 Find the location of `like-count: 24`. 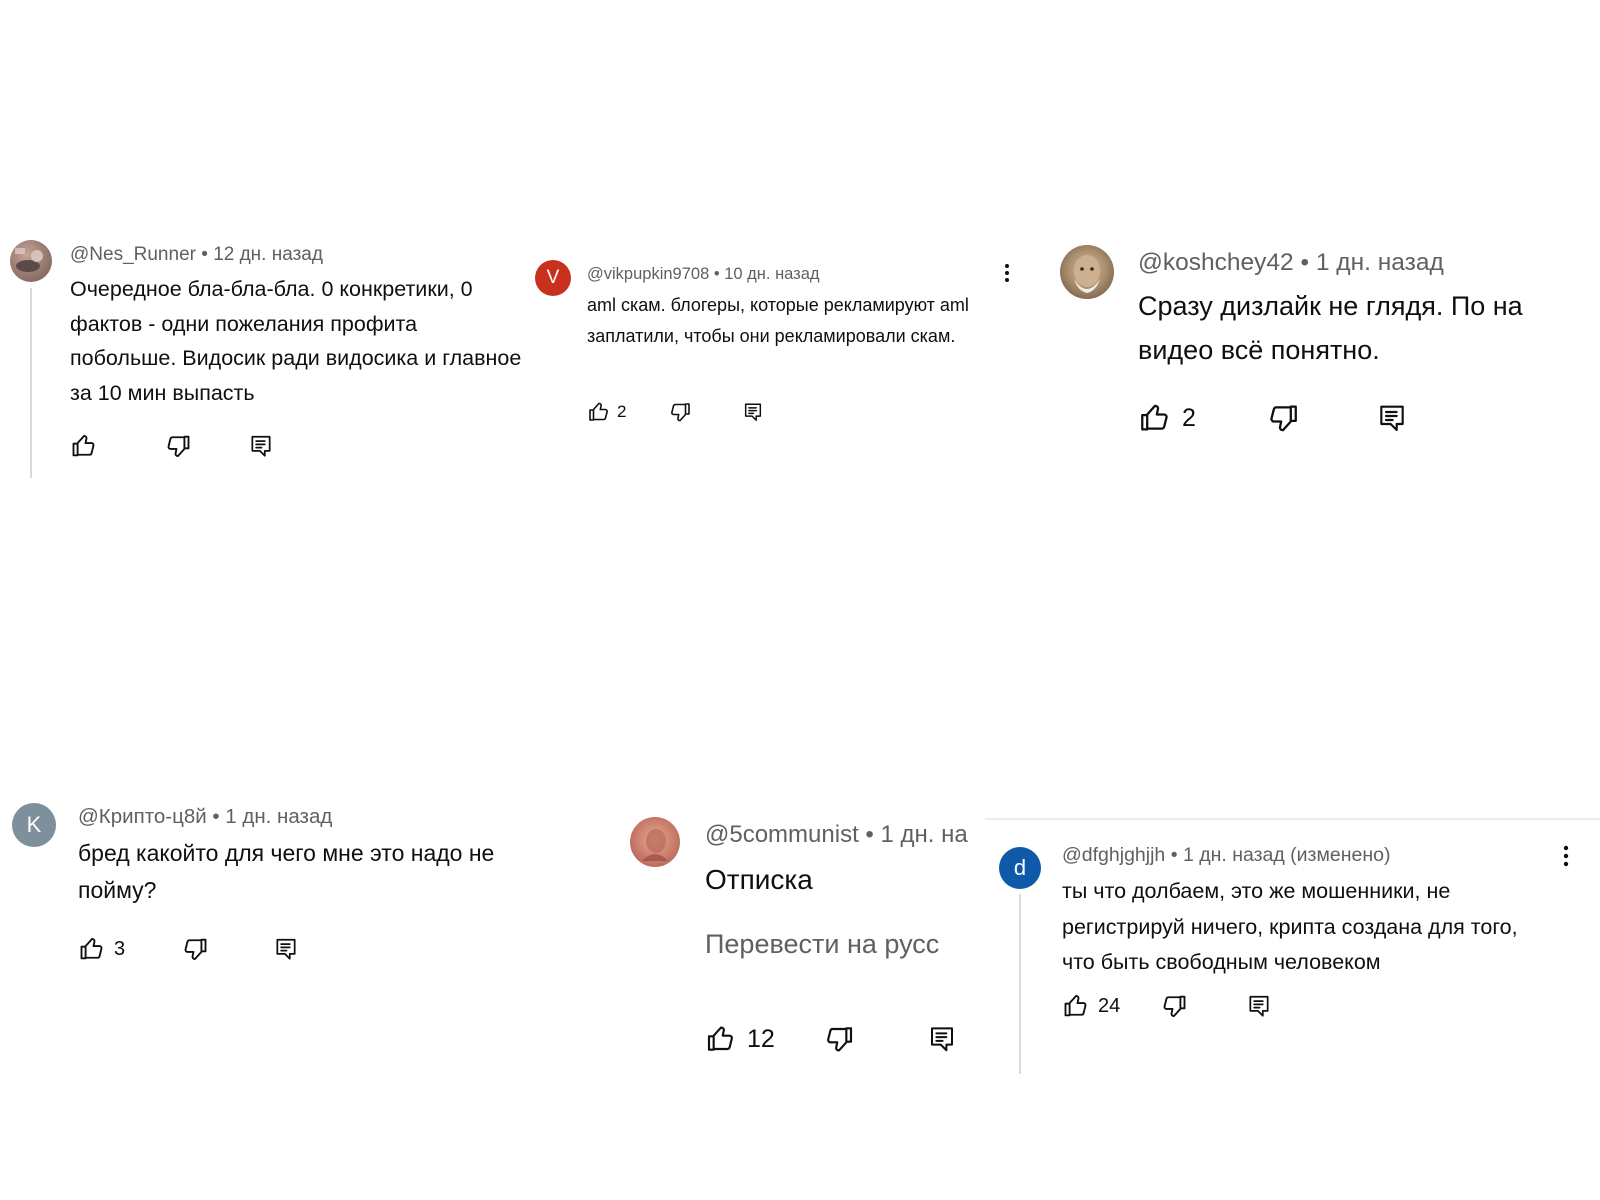

like-count: 24 is located at coordinates (1109, 1005).